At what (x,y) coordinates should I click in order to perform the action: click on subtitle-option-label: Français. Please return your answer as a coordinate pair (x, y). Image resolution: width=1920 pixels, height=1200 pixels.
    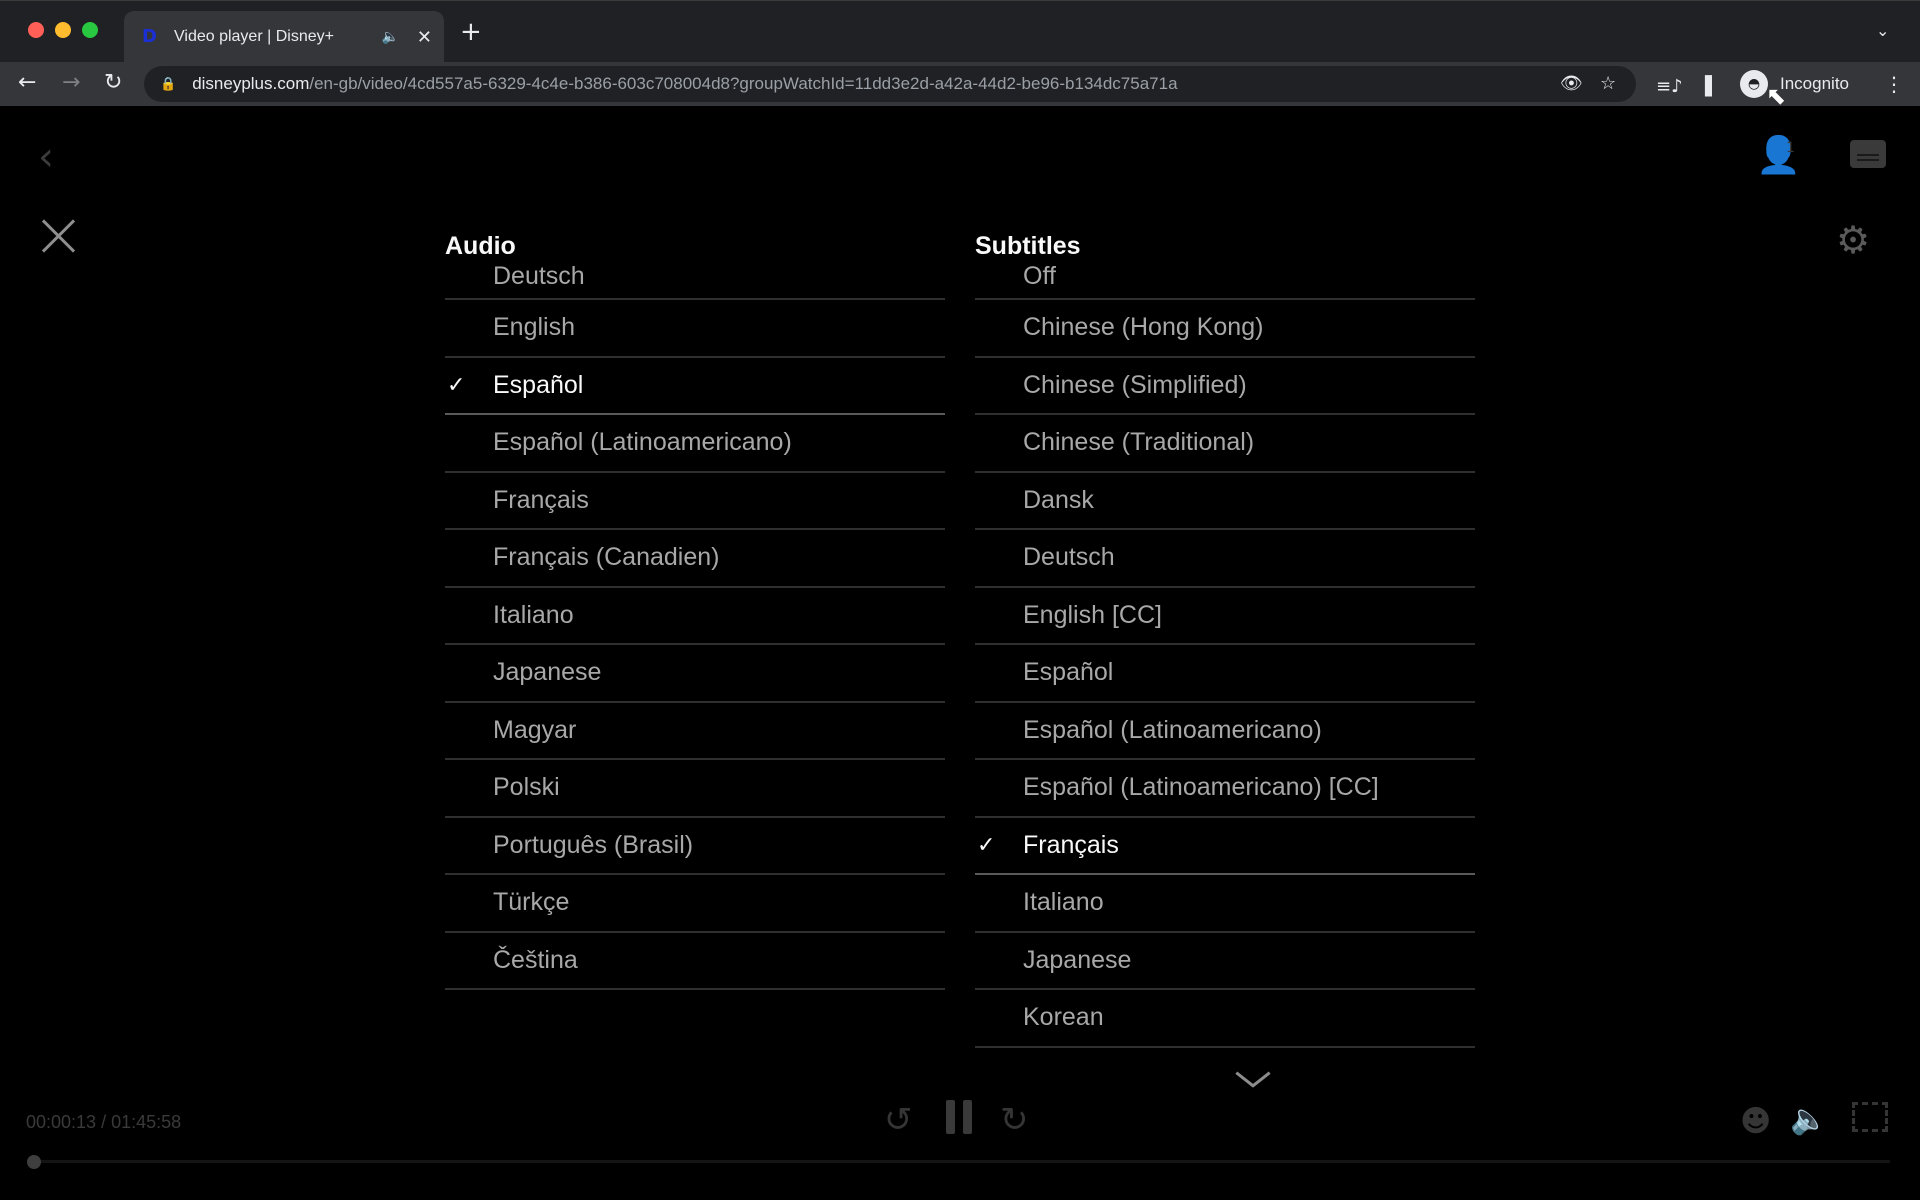
    Looking at the image, I should click on (1071, 844).